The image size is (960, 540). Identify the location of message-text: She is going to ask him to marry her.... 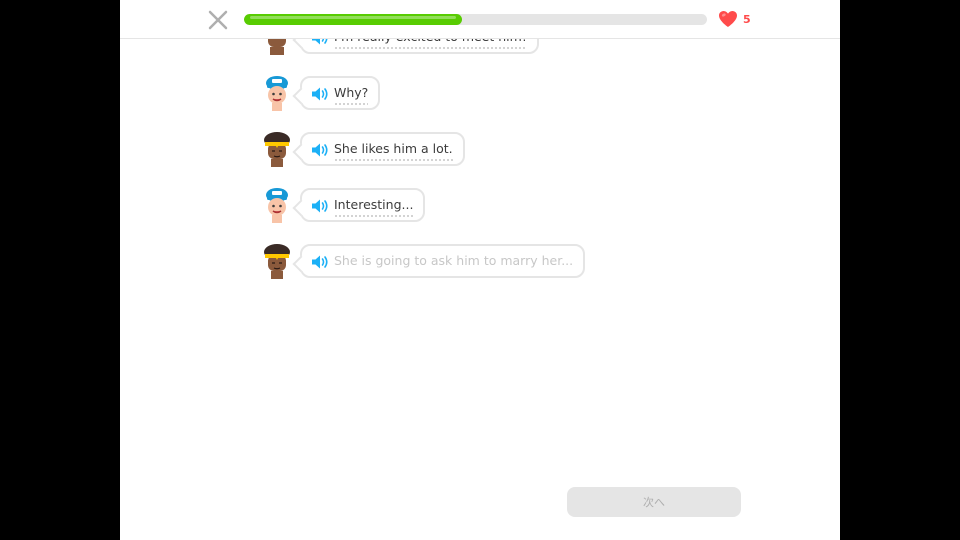
(453, 261).